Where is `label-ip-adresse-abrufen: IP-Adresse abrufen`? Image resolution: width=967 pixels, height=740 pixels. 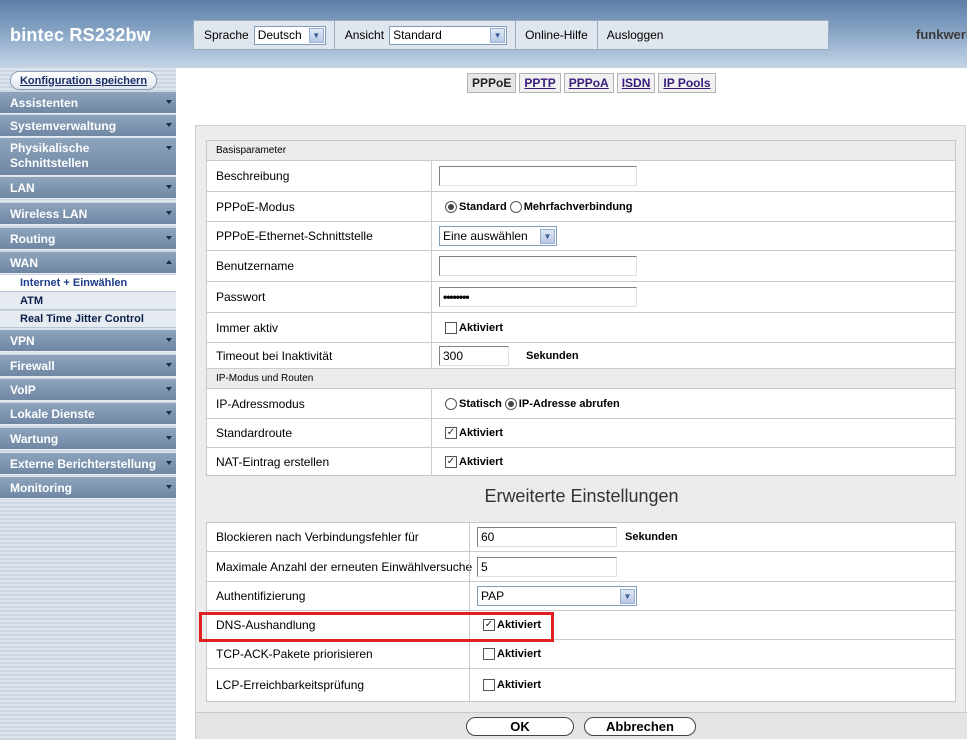
label-ip-adresse-abrufen: IP-Adresse abrufen is located at coordinates (569, 403).